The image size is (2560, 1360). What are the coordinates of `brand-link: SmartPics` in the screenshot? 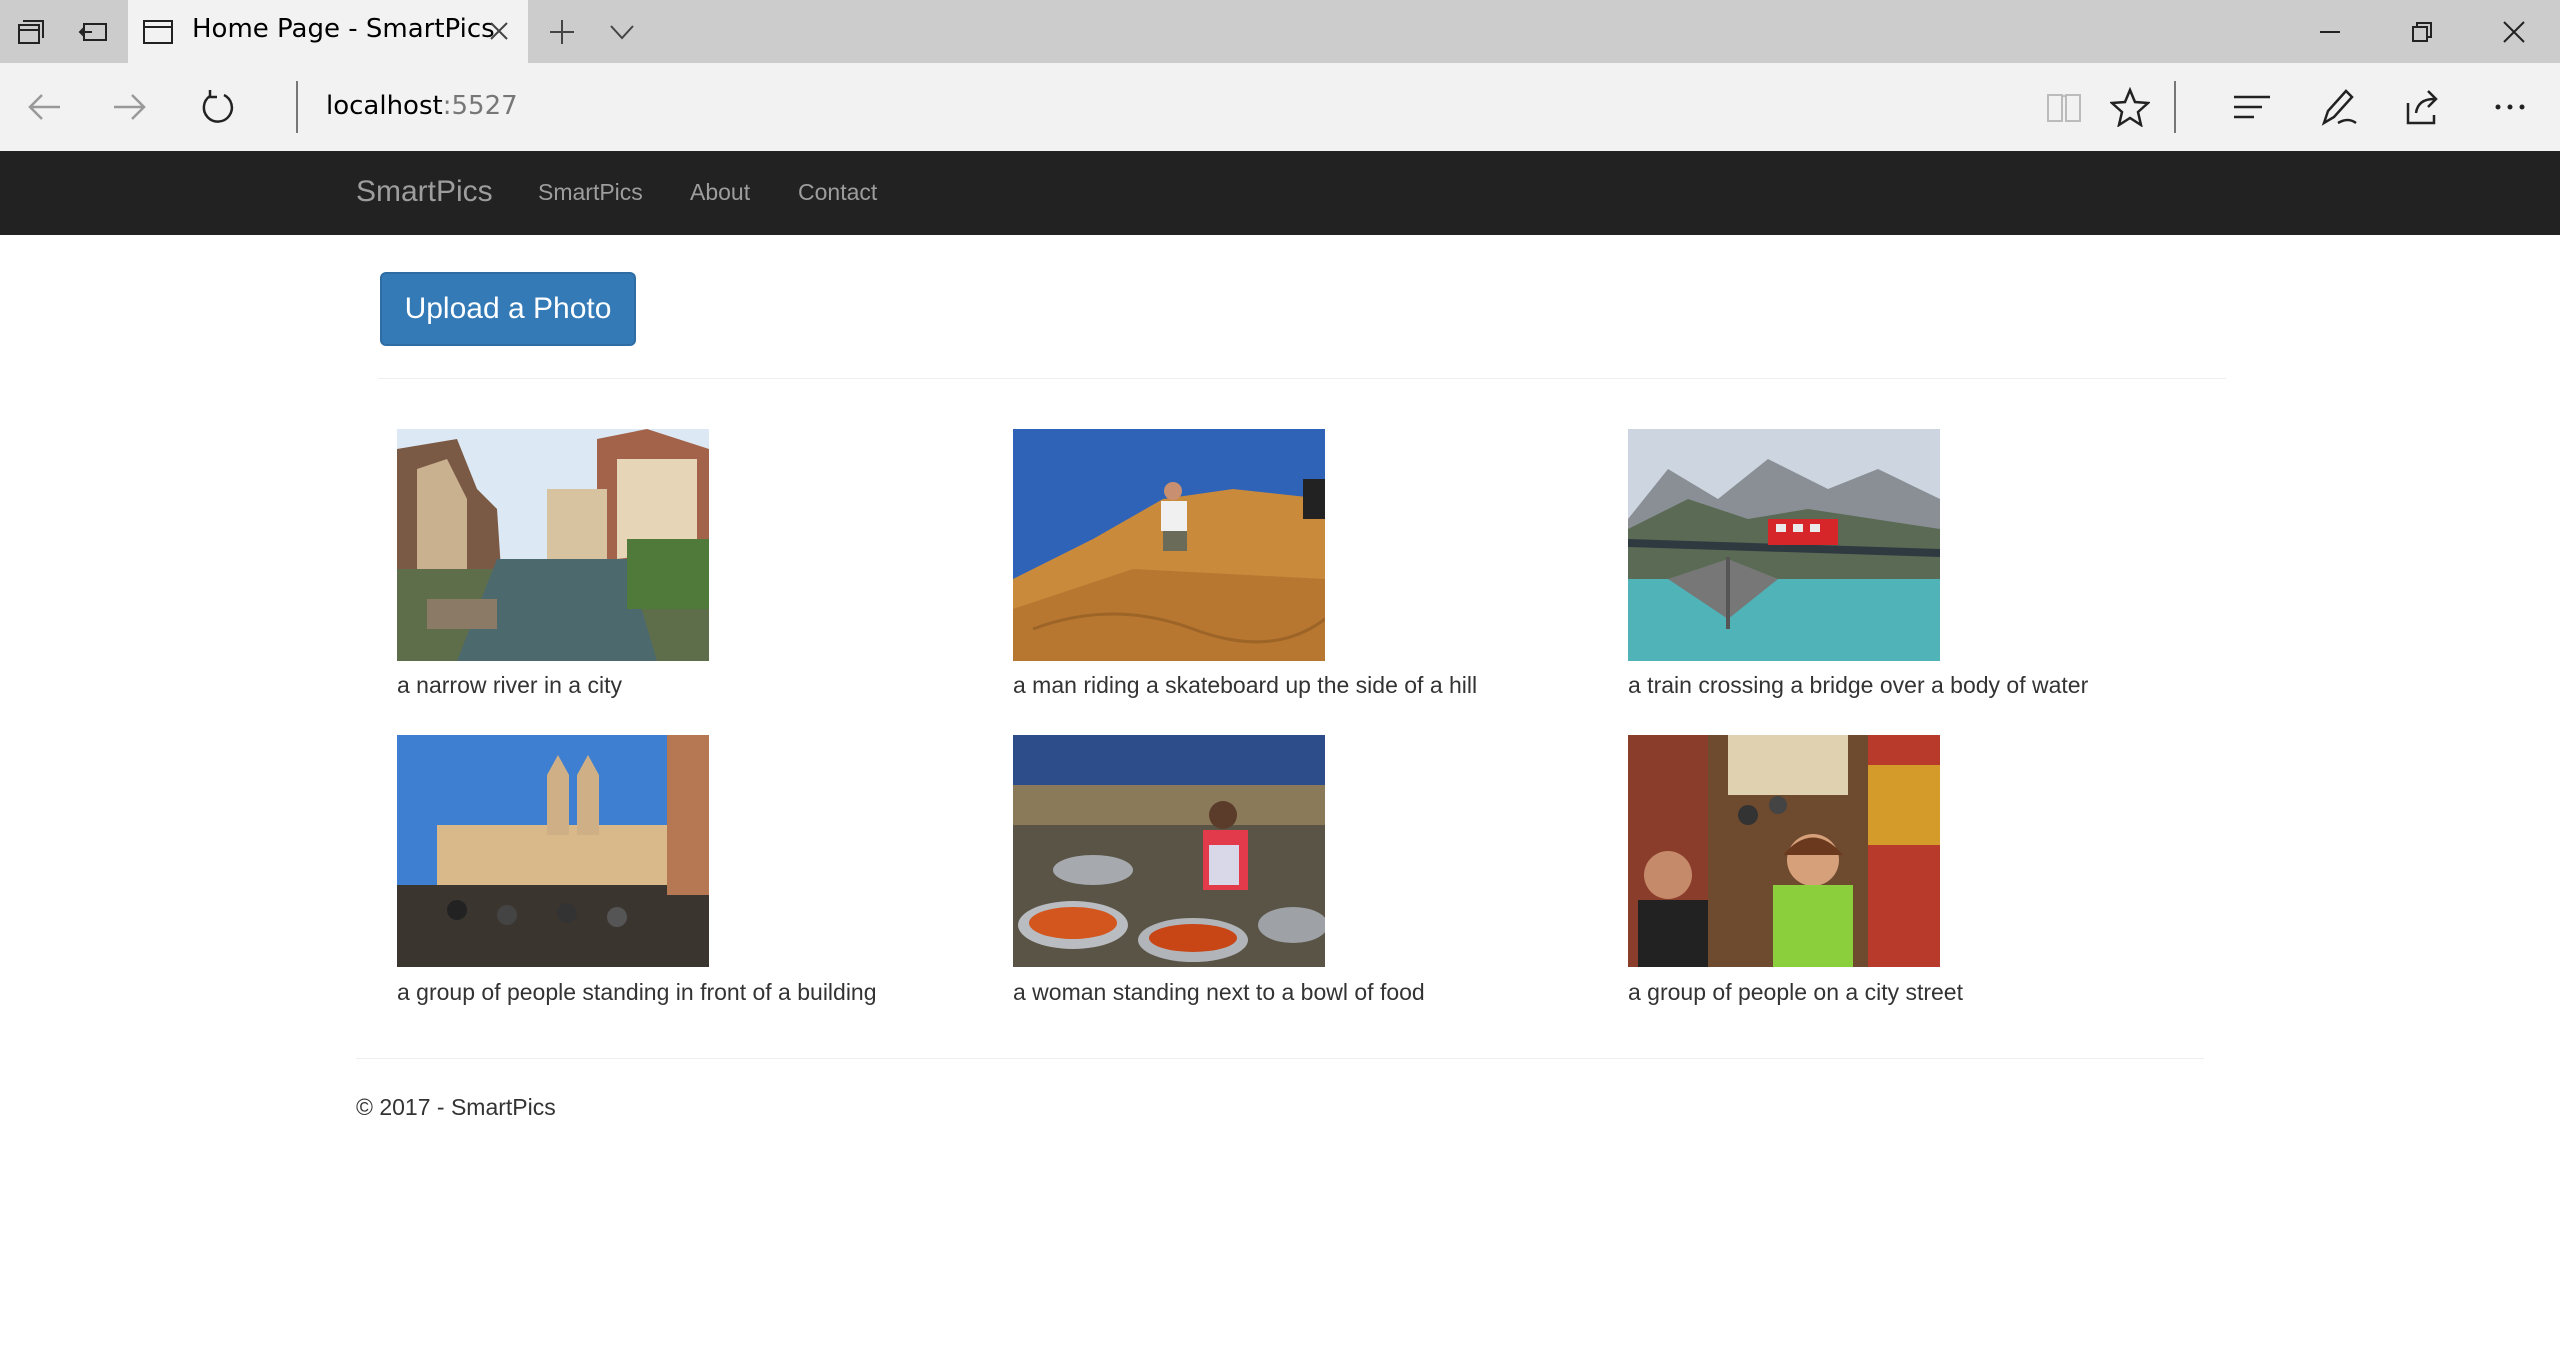 It's located at (424, 192).